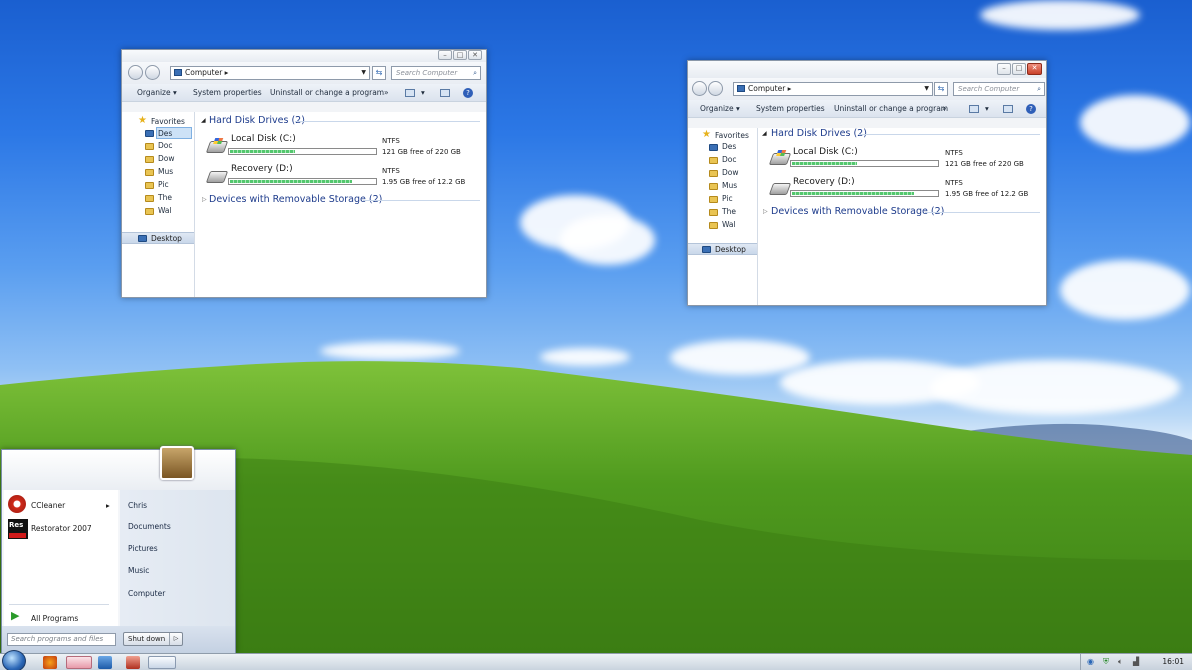 This screenshot has width=1192, height=670. I want to click on program-ccleaner: CCleaner, so click(48, 505).